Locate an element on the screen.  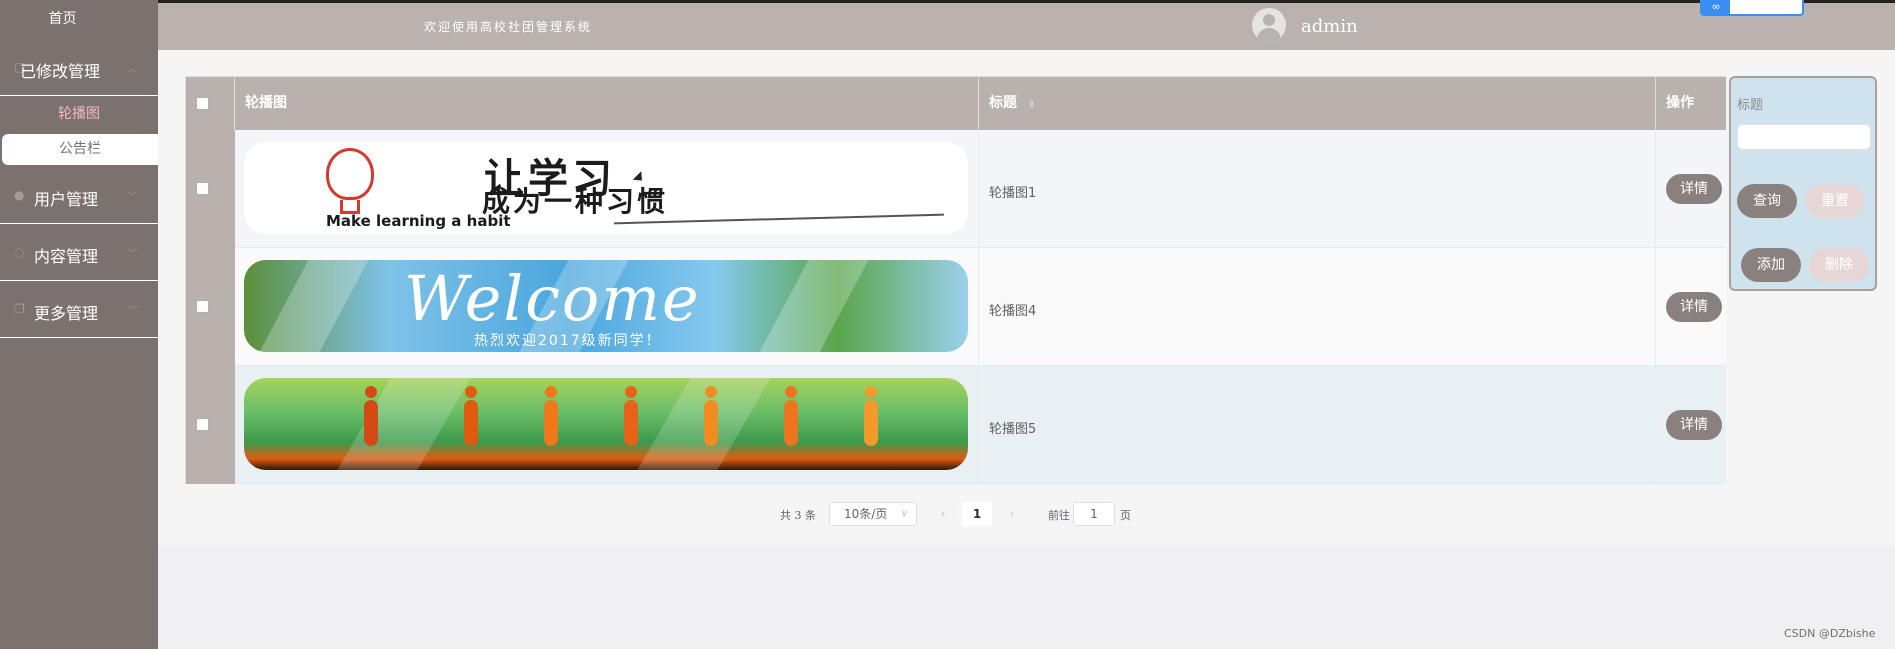
banner-image is located at coordinates (606, 424).